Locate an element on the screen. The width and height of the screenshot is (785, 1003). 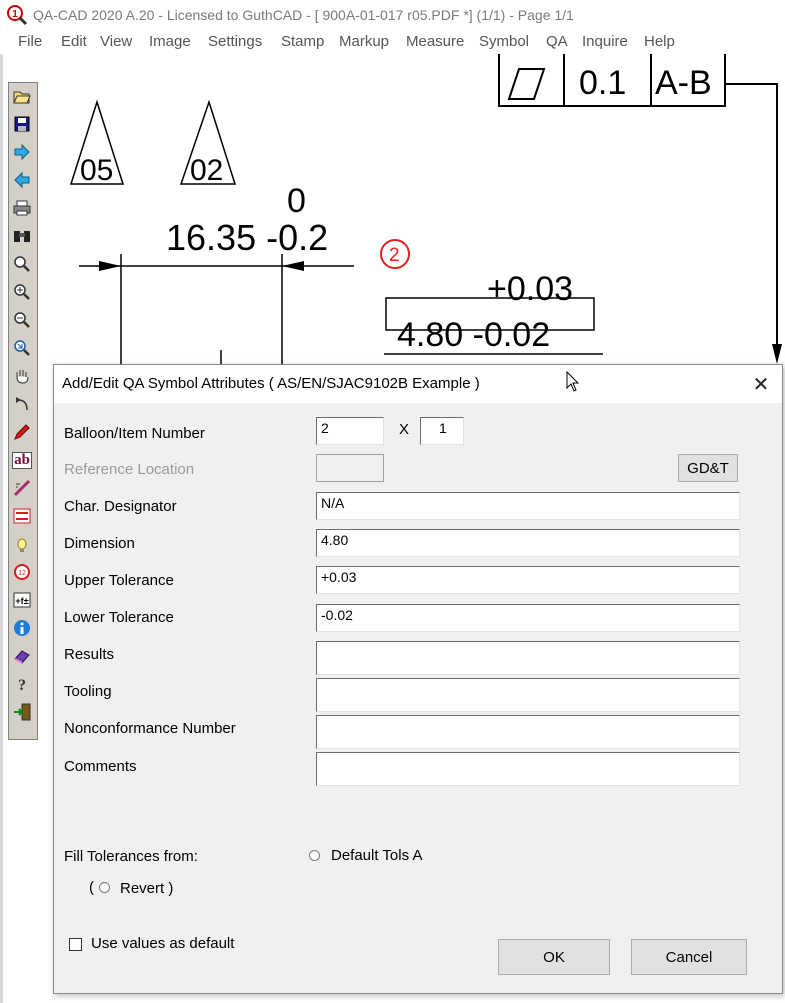
svg-text: 1 is located at coordinates (15, 14).